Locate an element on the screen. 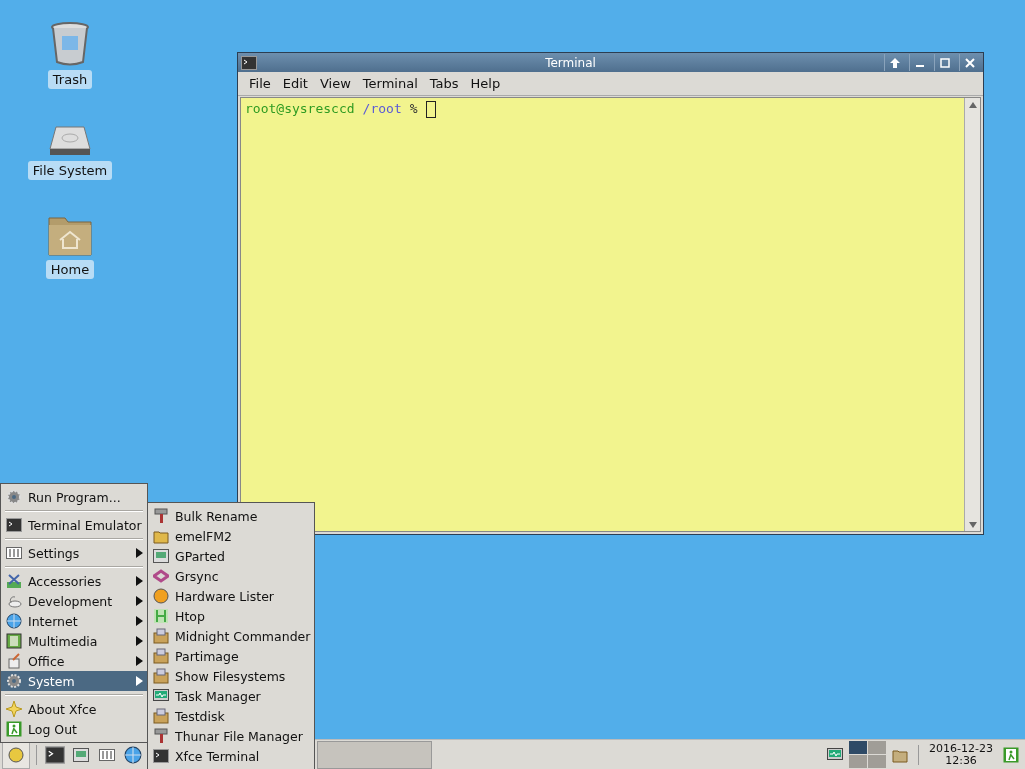 This screenshot has height=769, width=1025. menu-item: Accessories is located at coordinates (74, 581).